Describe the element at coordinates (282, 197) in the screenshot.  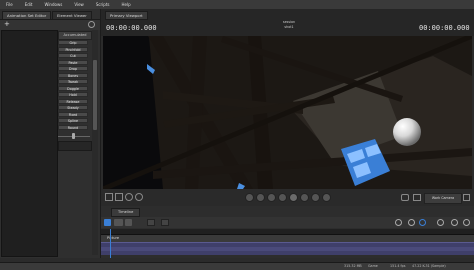
I see `record-icon` at that location.